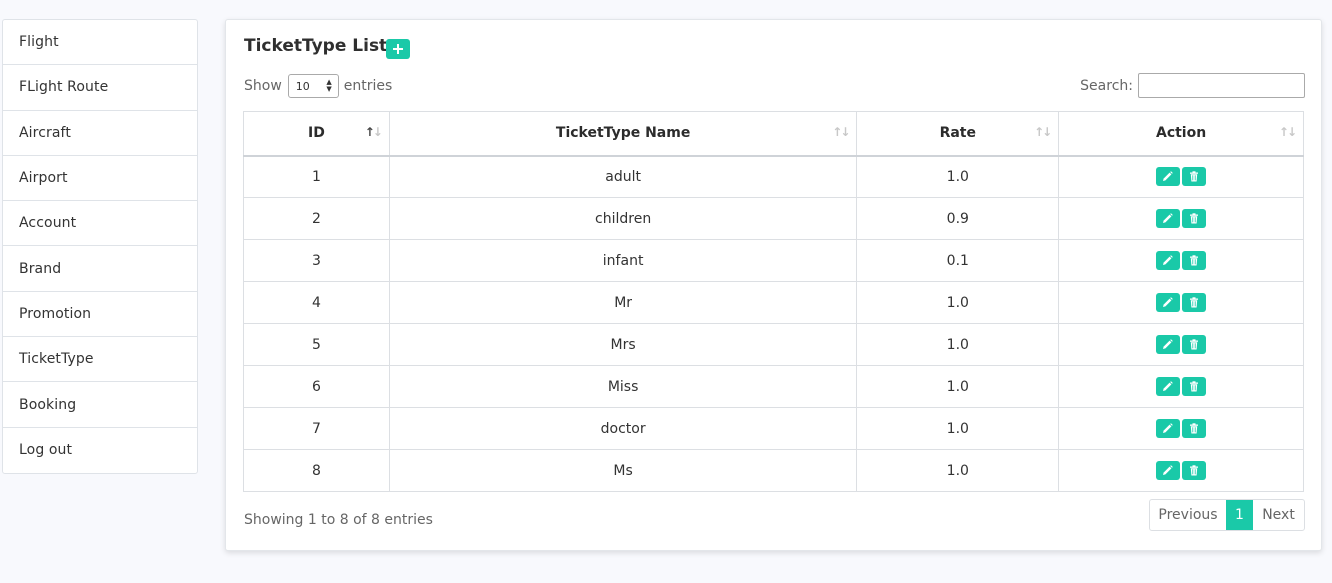  What do you see at coordinates (316, 428) in the screenshot?
I see `cell-id: 7` at bounding box center [316, 428].